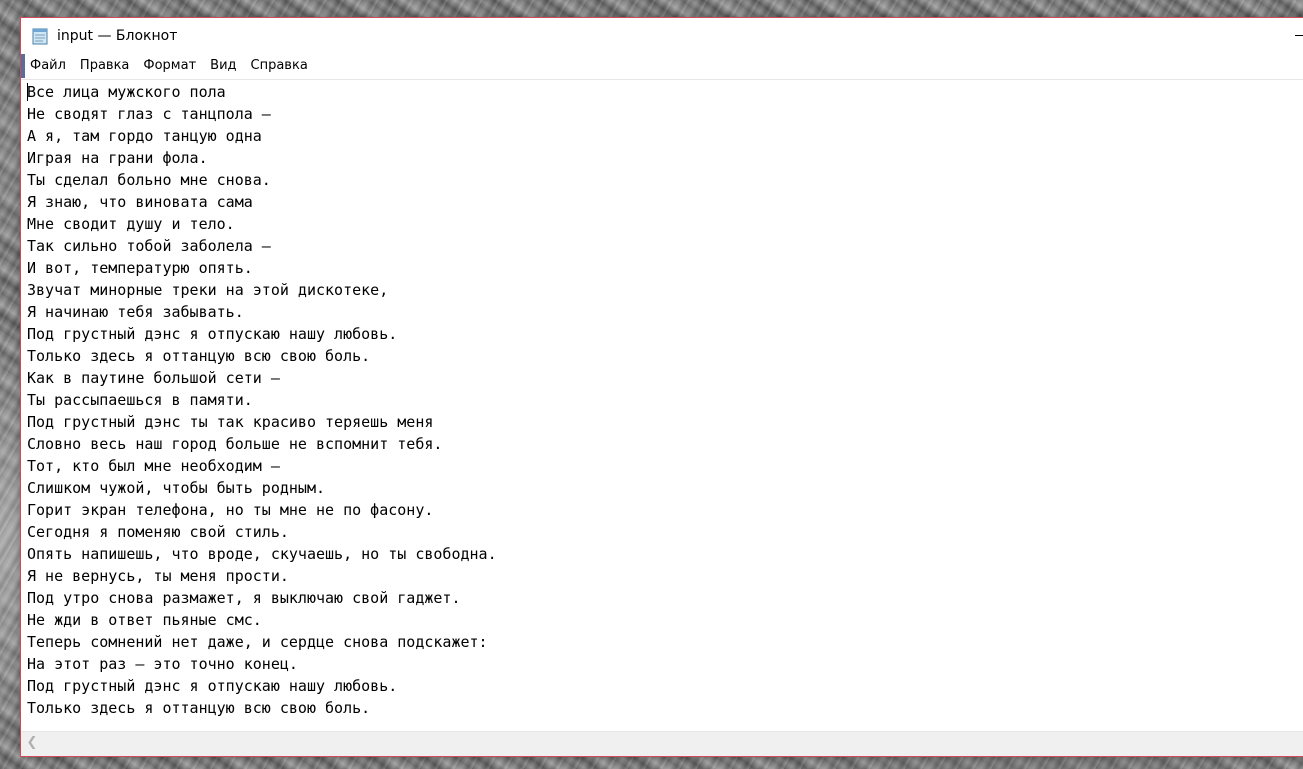 This screenshot has height=769, width=1303. What do you see at coordinates (149, 180) in the screenshot?
I see `text-line: Ты сделал больно мне снова.` at bounding box center [149, 180].